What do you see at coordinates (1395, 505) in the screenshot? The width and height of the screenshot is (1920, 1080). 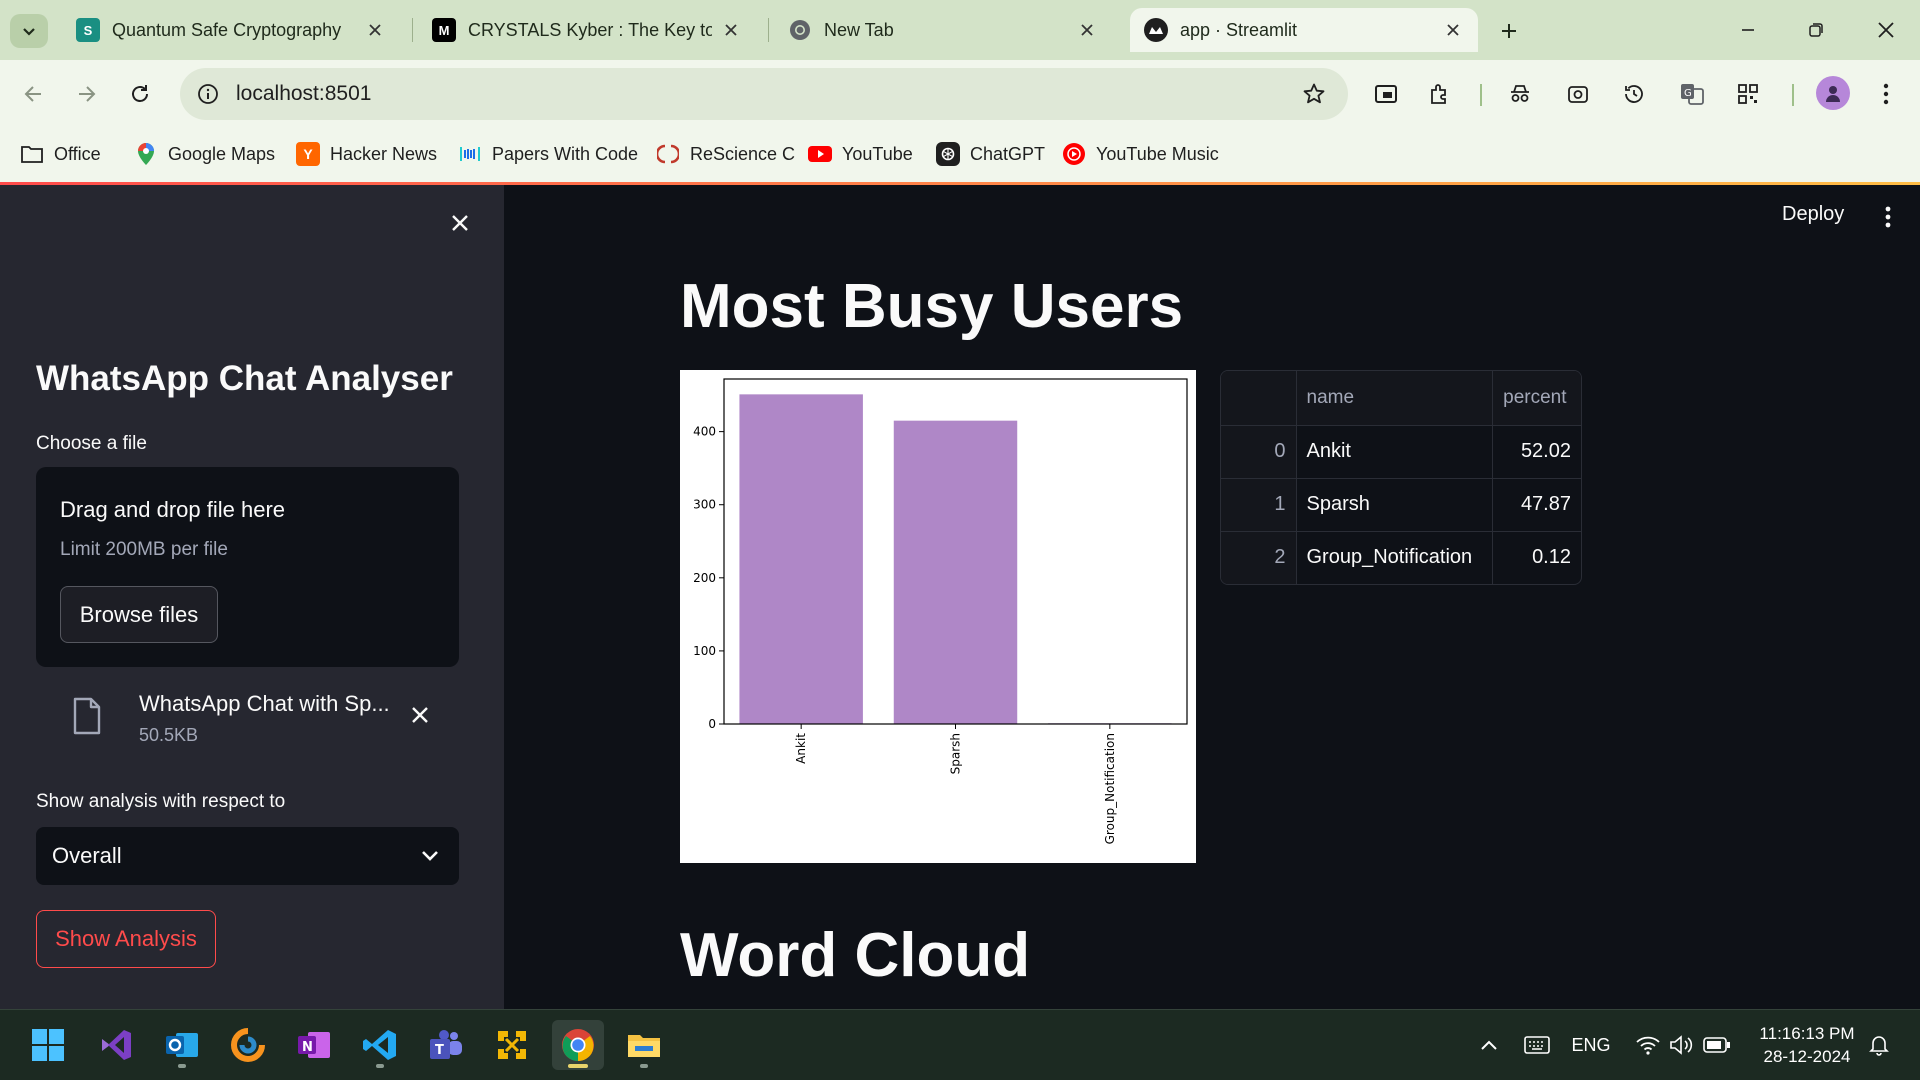 I see `cell-name: Sparsh` at bounding box center [1395, 505].